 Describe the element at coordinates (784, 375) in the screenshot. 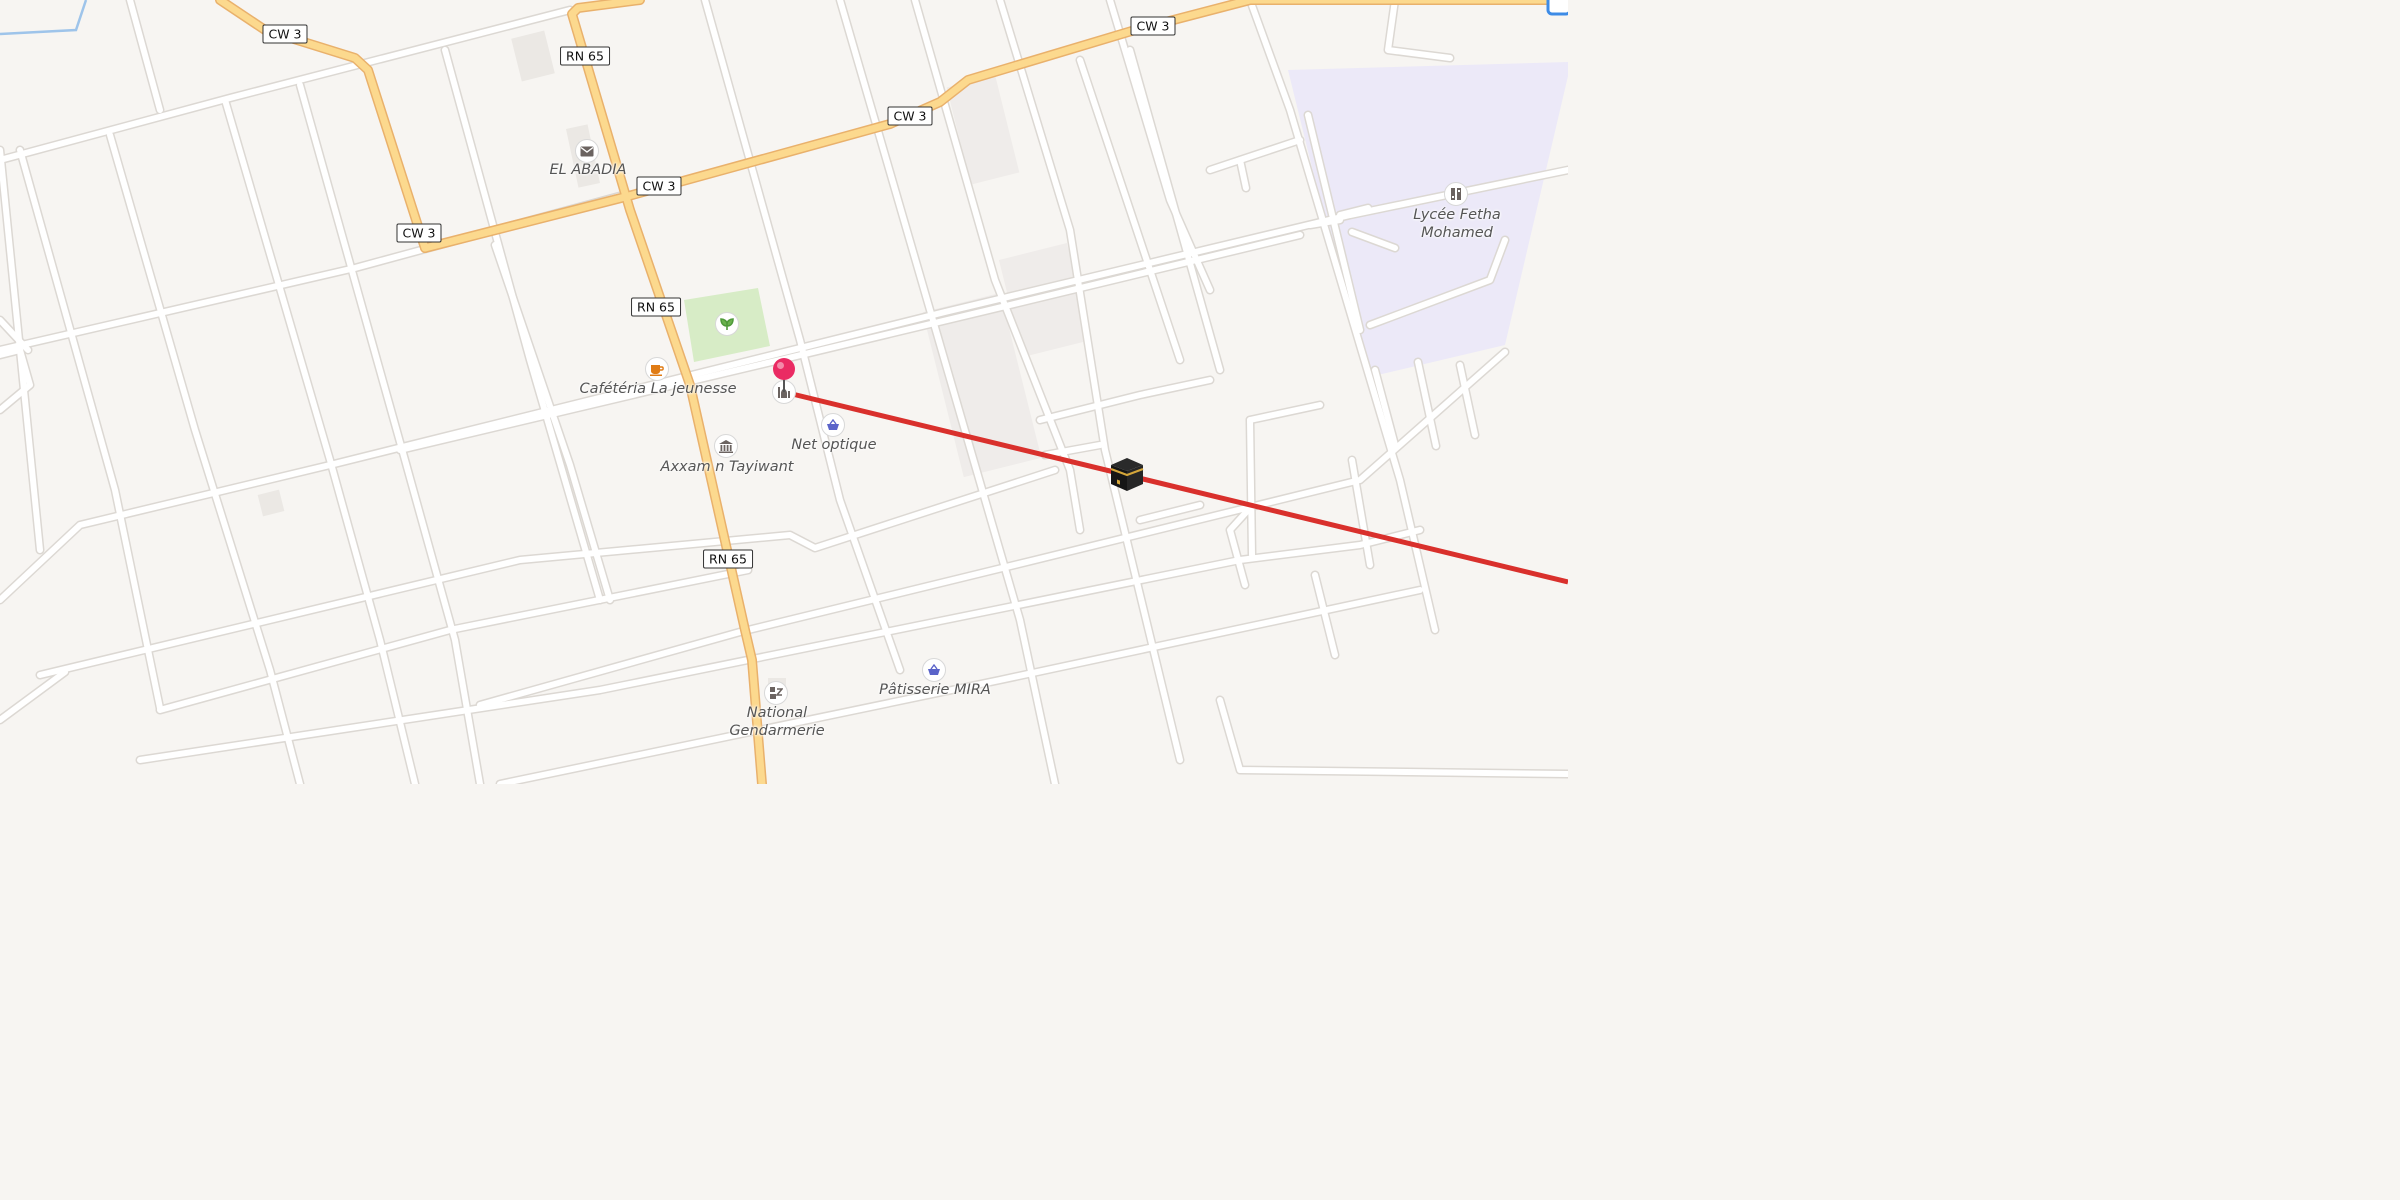

I see `location-pin-icon` at that location.